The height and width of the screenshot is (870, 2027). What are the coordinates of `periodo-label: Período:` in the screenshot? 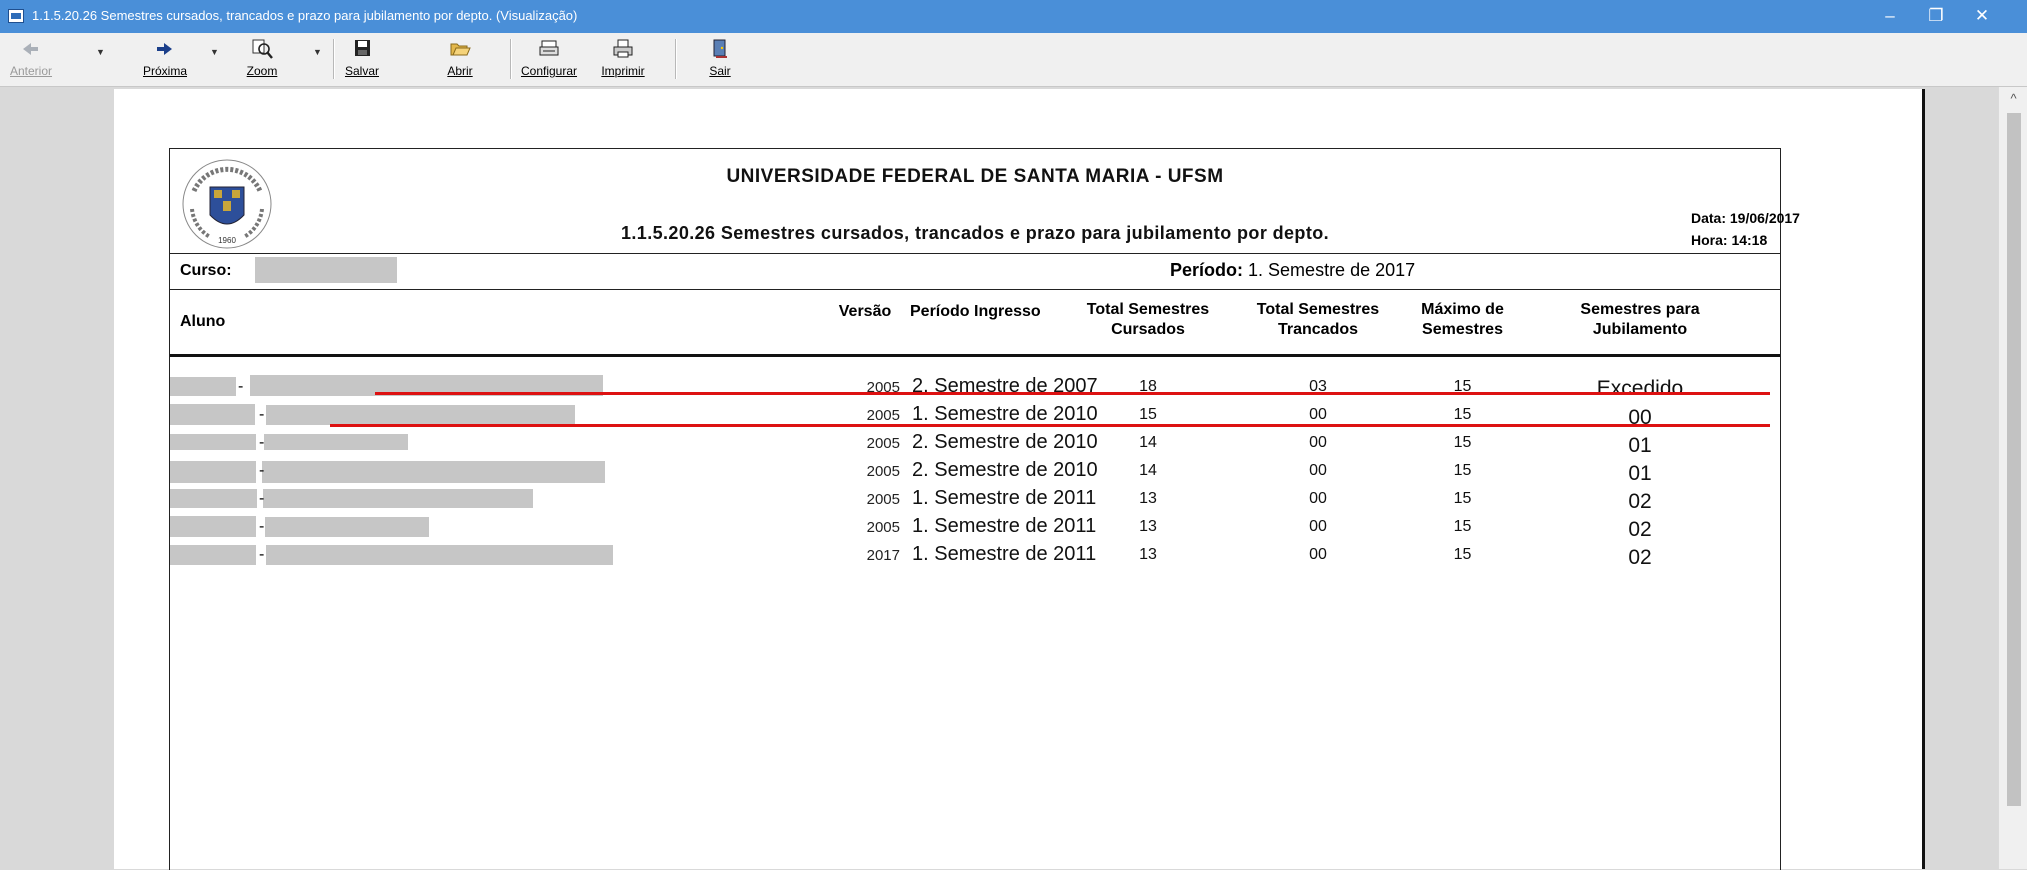 It's located at (1207, 270).